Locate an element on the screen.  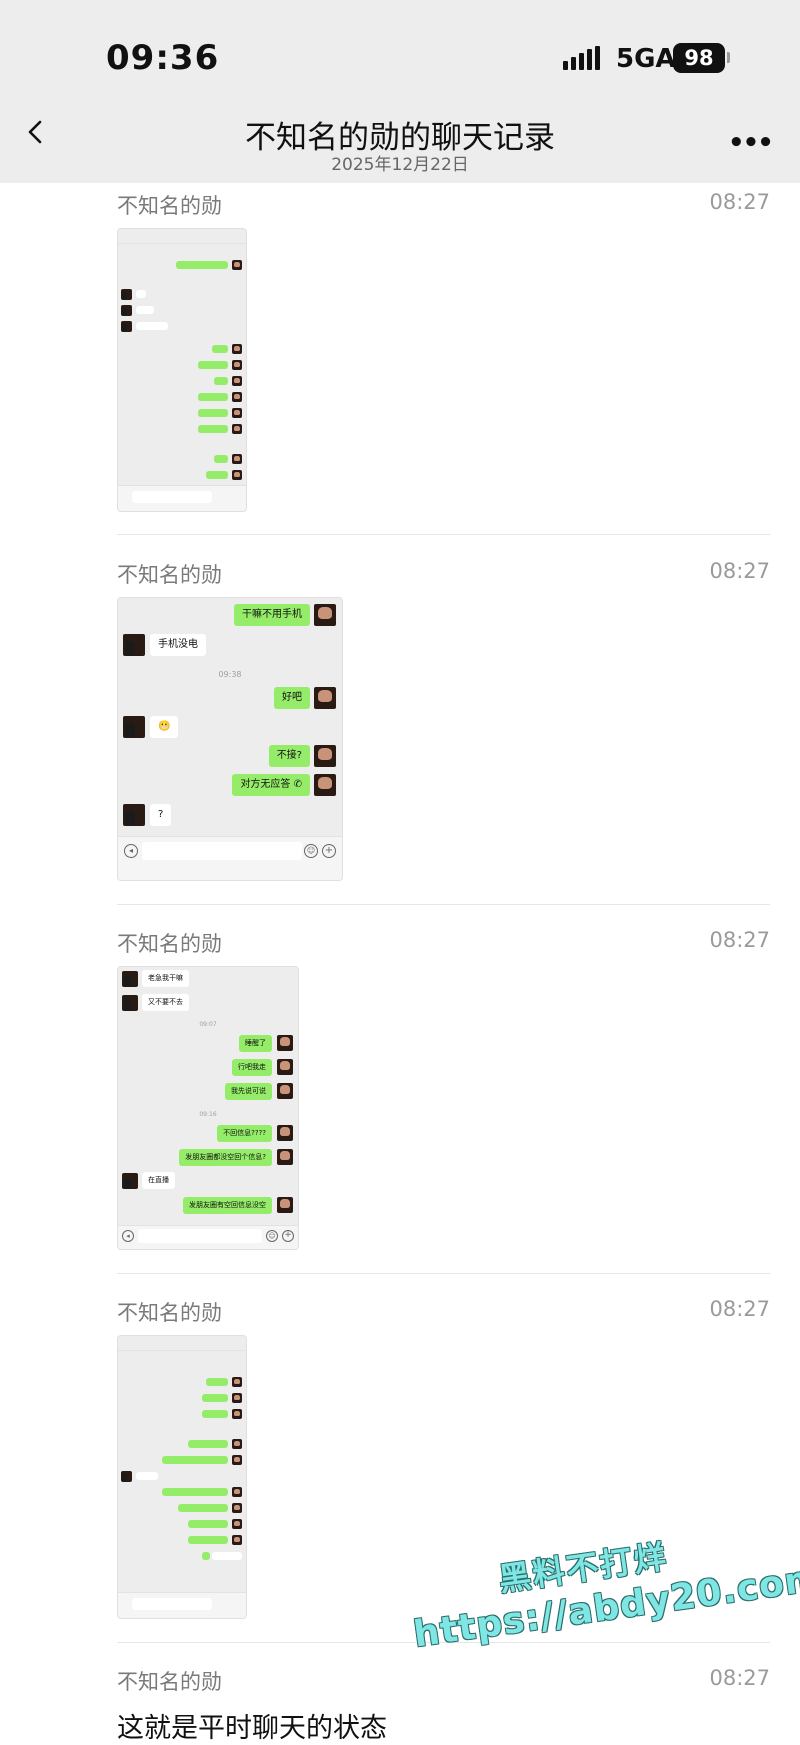
message-item: 不知名的勋 08:27 这就是平时聊天的状态 is located at coordinates (443, 1705).